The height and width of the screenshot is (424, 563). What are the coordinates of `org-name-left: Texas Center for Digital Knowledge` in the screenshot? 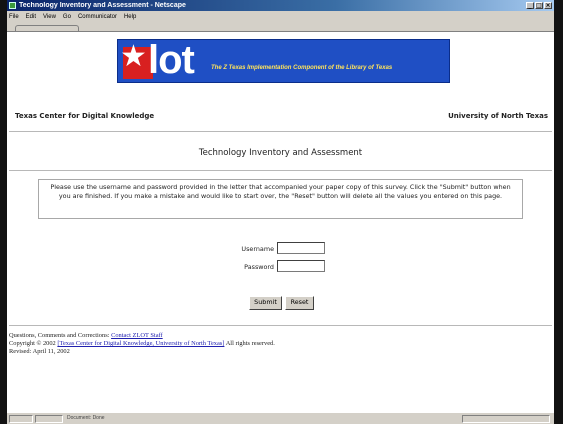 It's located at (85, 116).